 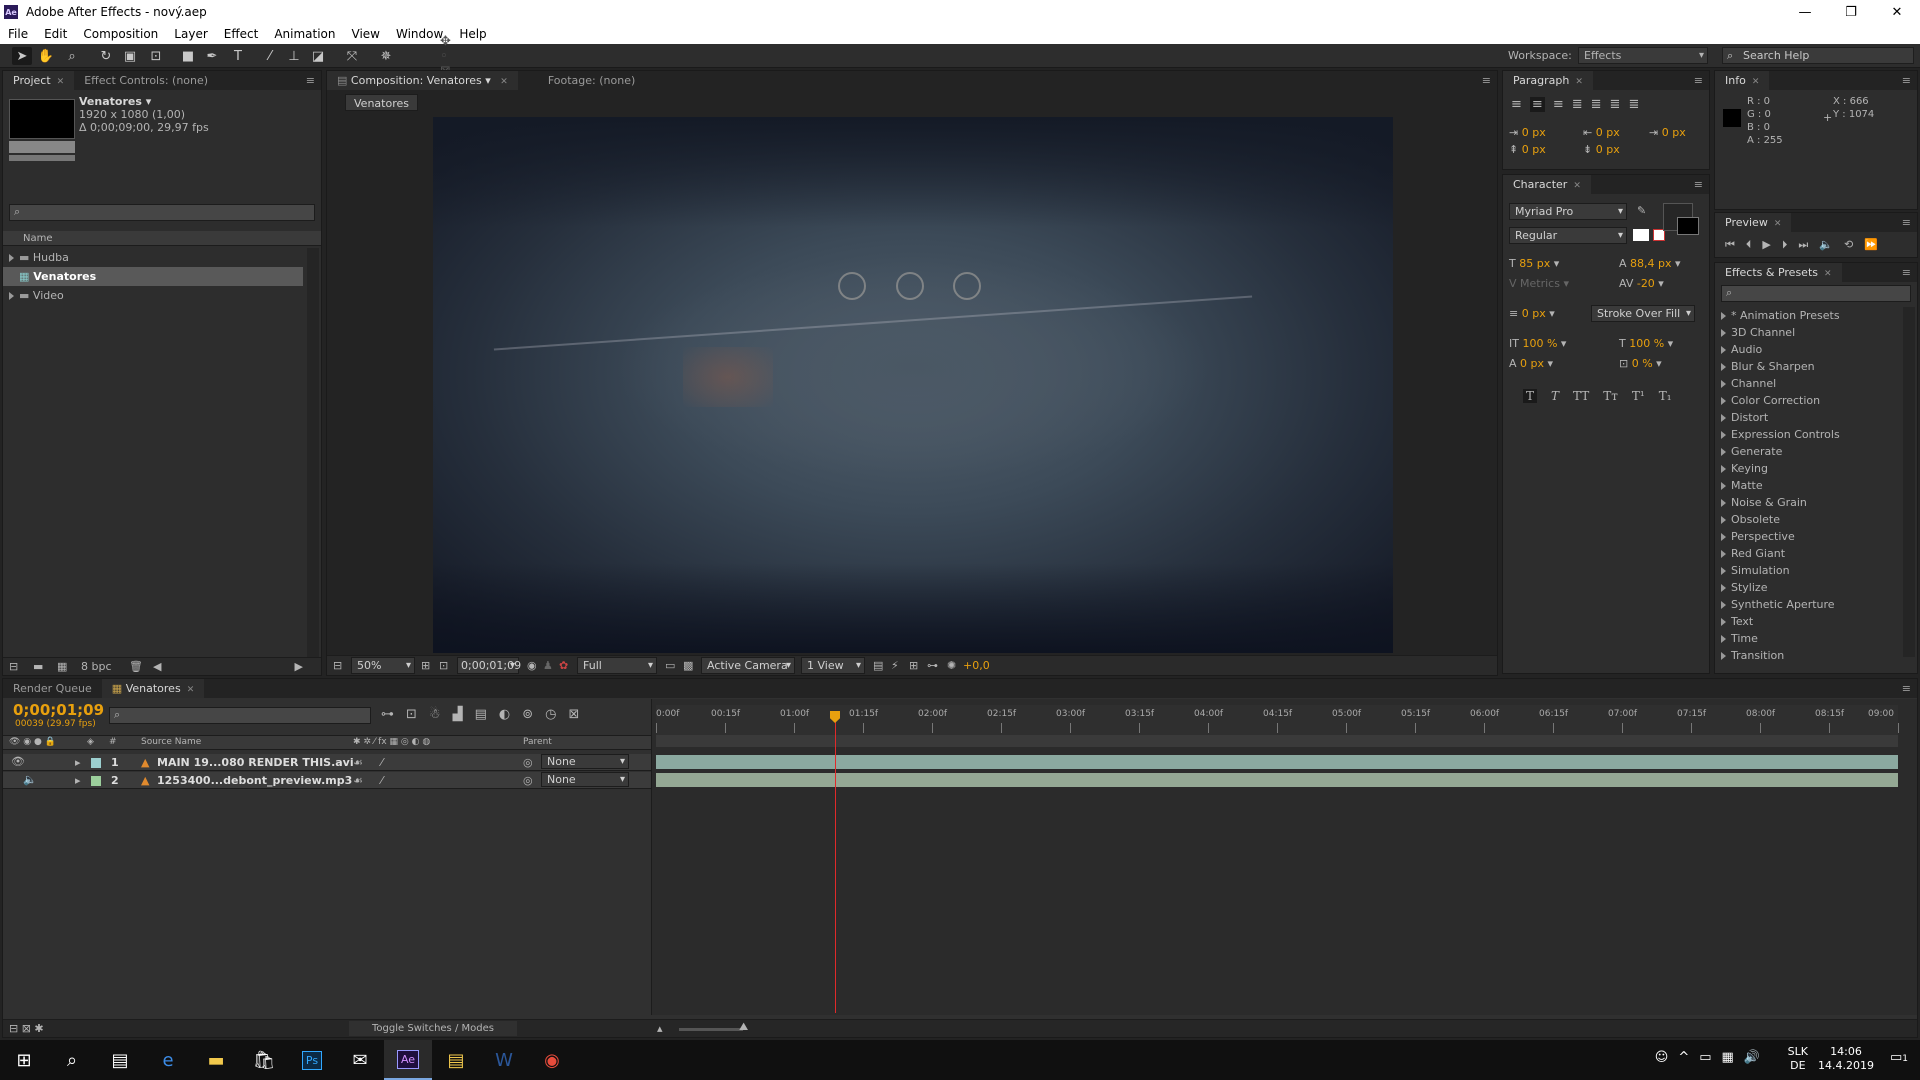 I want to click on search-help-input: ⌕ Search Help, so click(x=1818, y=55).